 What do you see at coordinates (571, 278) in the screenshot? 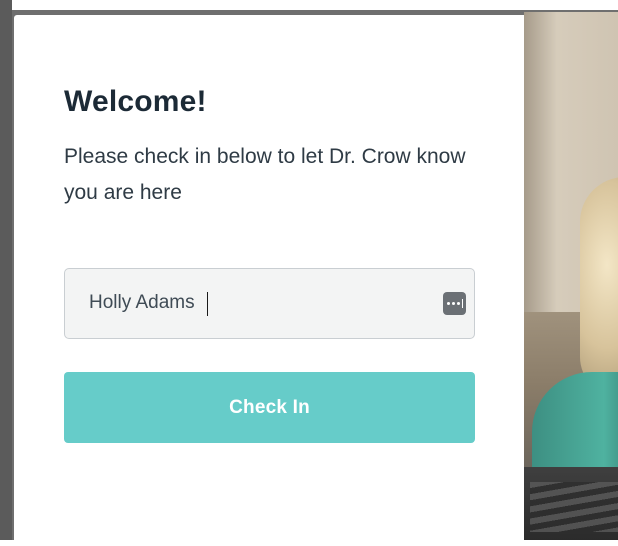
I see `video-feed` at bounding box center [571, 278].